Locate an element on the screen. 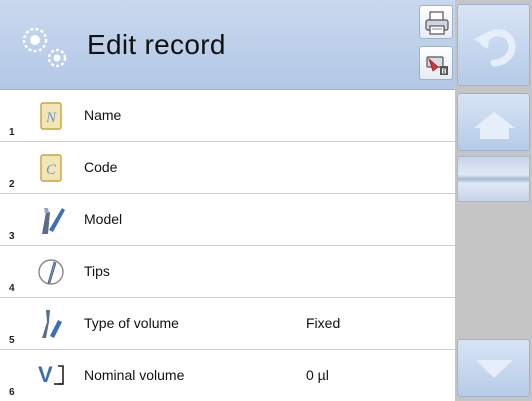 The width and height of the screenshot is (532, 401). home-button is located at coordinates (493, 122).